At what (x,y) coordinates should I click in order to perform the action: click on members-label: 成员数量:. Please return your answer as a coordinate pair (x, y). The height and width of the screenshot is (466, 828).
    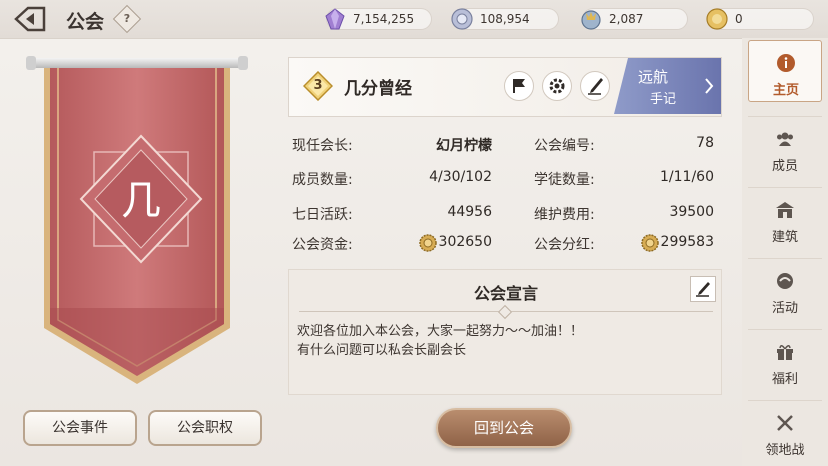
    Looking at the image, I should click on (322, 180).